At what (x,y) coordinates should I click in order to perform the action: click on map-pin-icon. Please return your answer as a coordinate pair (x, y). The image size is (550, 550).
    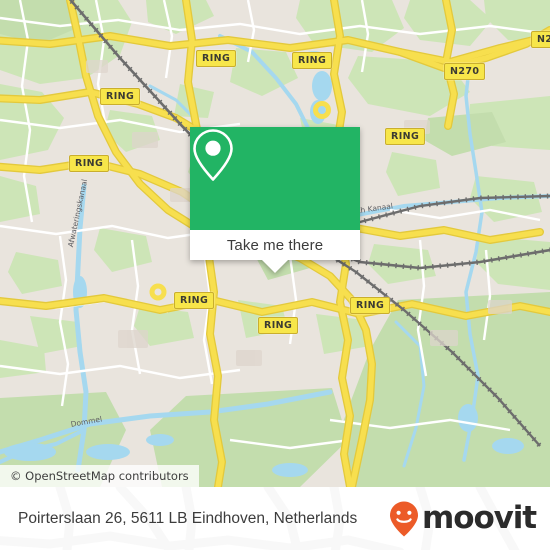
    Looking at the image, I should click on (213, 155).